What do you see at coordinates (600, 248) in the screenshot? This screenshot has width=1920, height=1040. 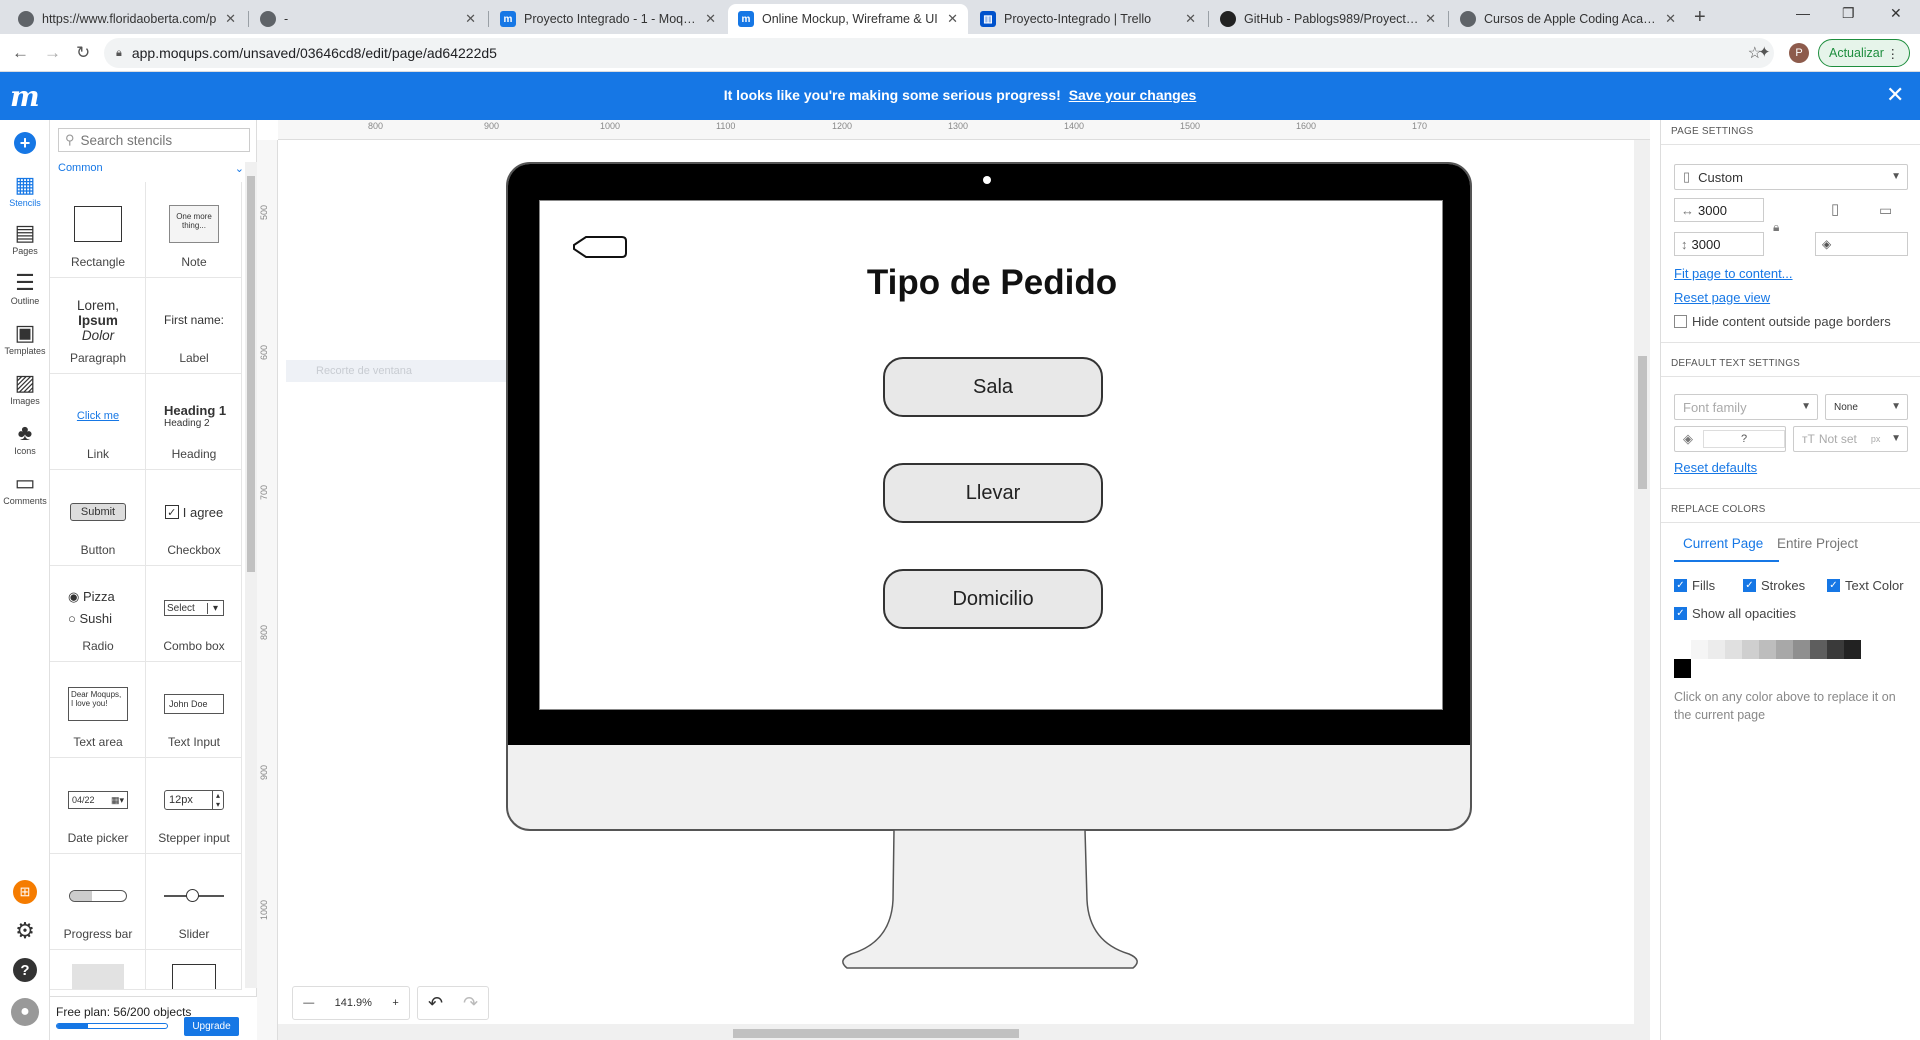 I see `back-arrow-icon` at bounding box center [600, 248].